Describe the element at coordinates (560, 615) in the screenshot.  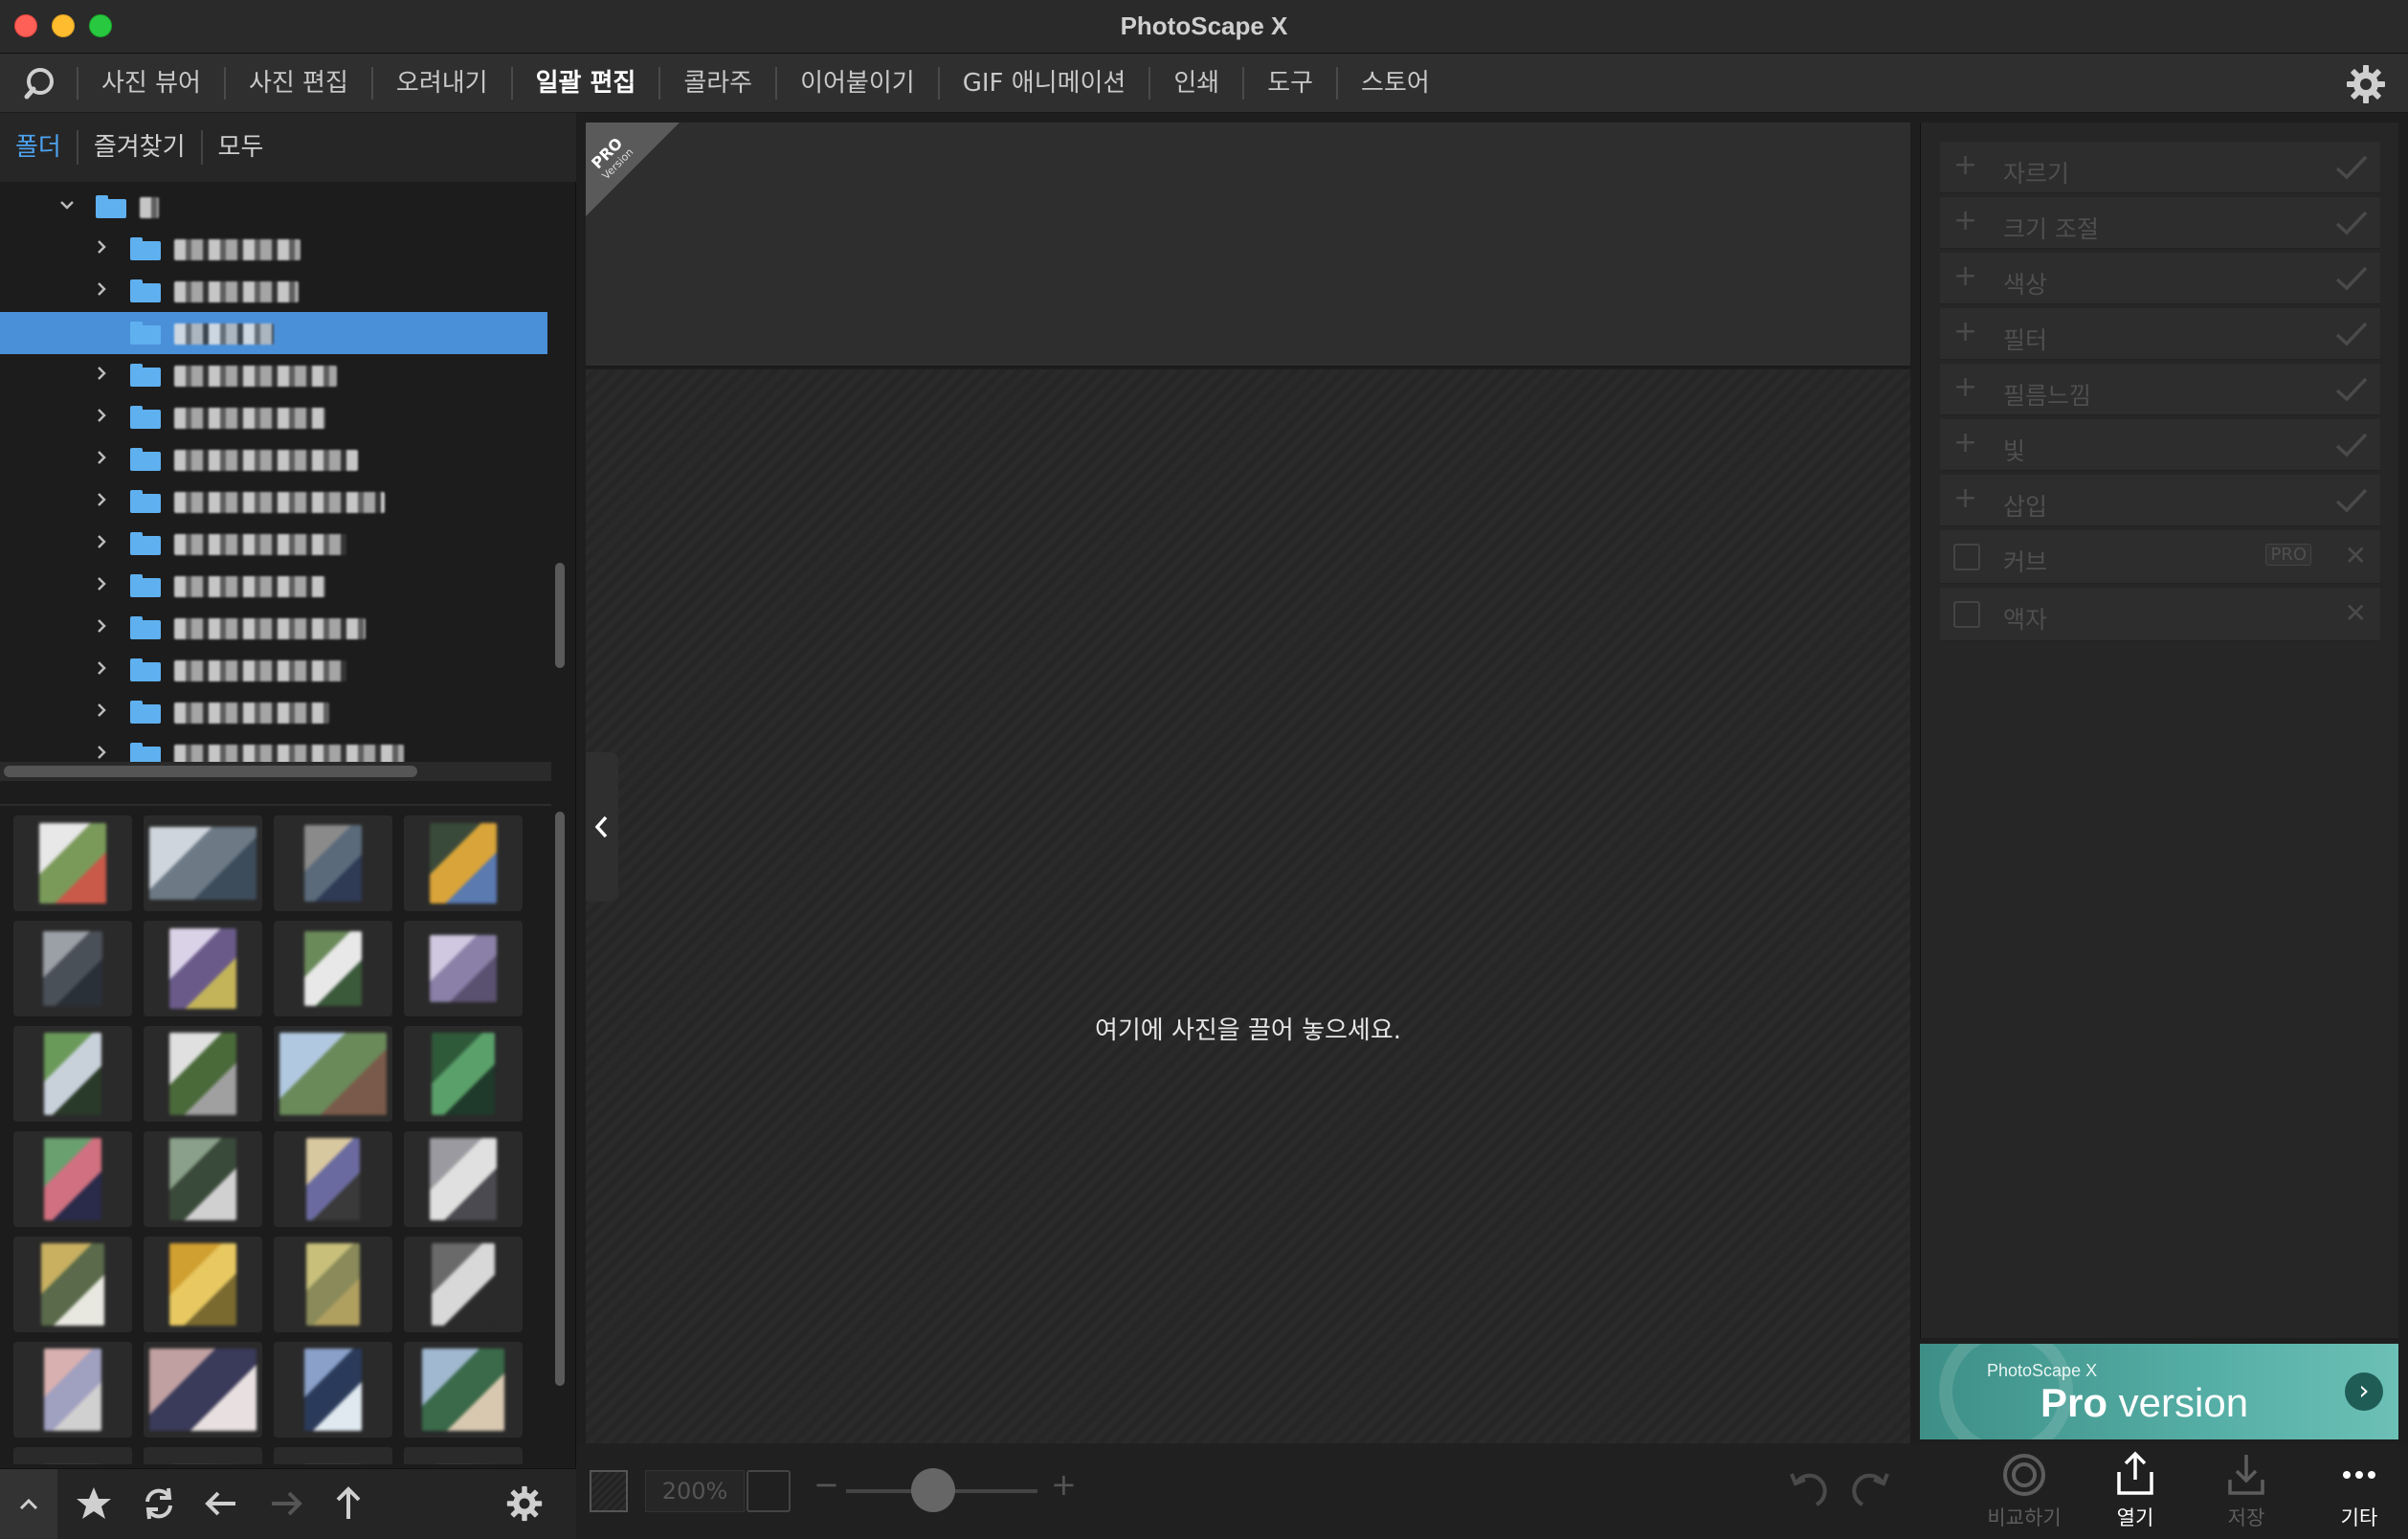
I see `folder-tree-scrollbar` at that location.